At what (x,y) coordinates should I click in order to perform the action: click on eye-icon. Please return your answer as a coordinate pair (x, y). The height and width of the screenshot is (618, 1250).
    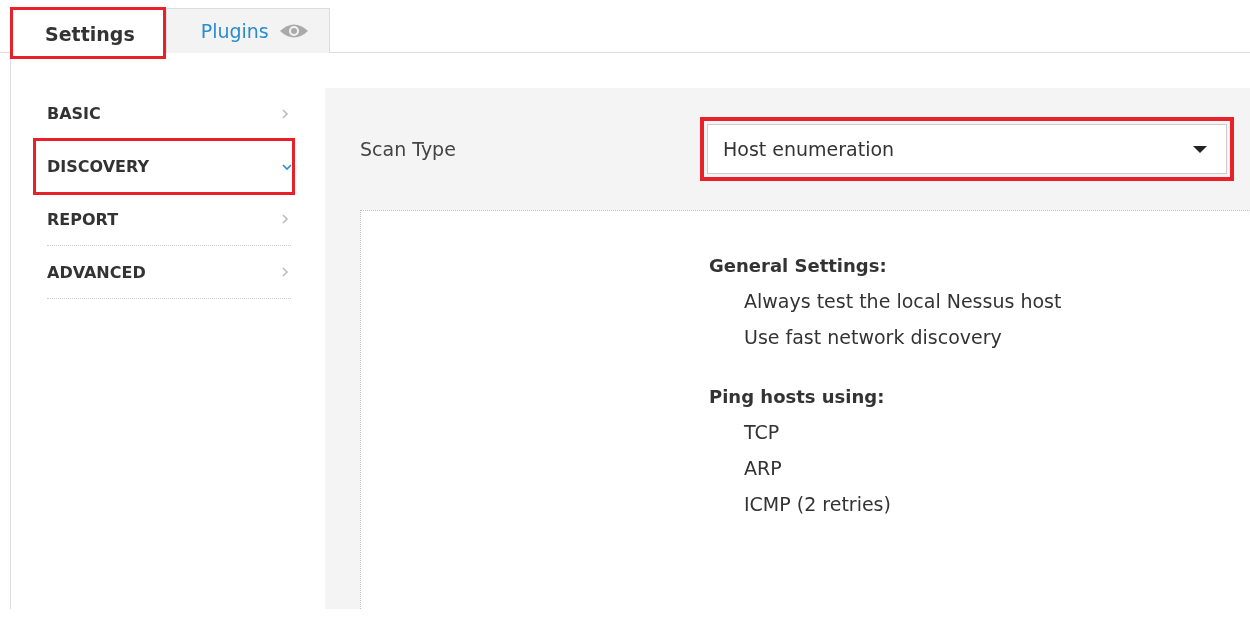
    Looking at the image, I should click on (293, 31).